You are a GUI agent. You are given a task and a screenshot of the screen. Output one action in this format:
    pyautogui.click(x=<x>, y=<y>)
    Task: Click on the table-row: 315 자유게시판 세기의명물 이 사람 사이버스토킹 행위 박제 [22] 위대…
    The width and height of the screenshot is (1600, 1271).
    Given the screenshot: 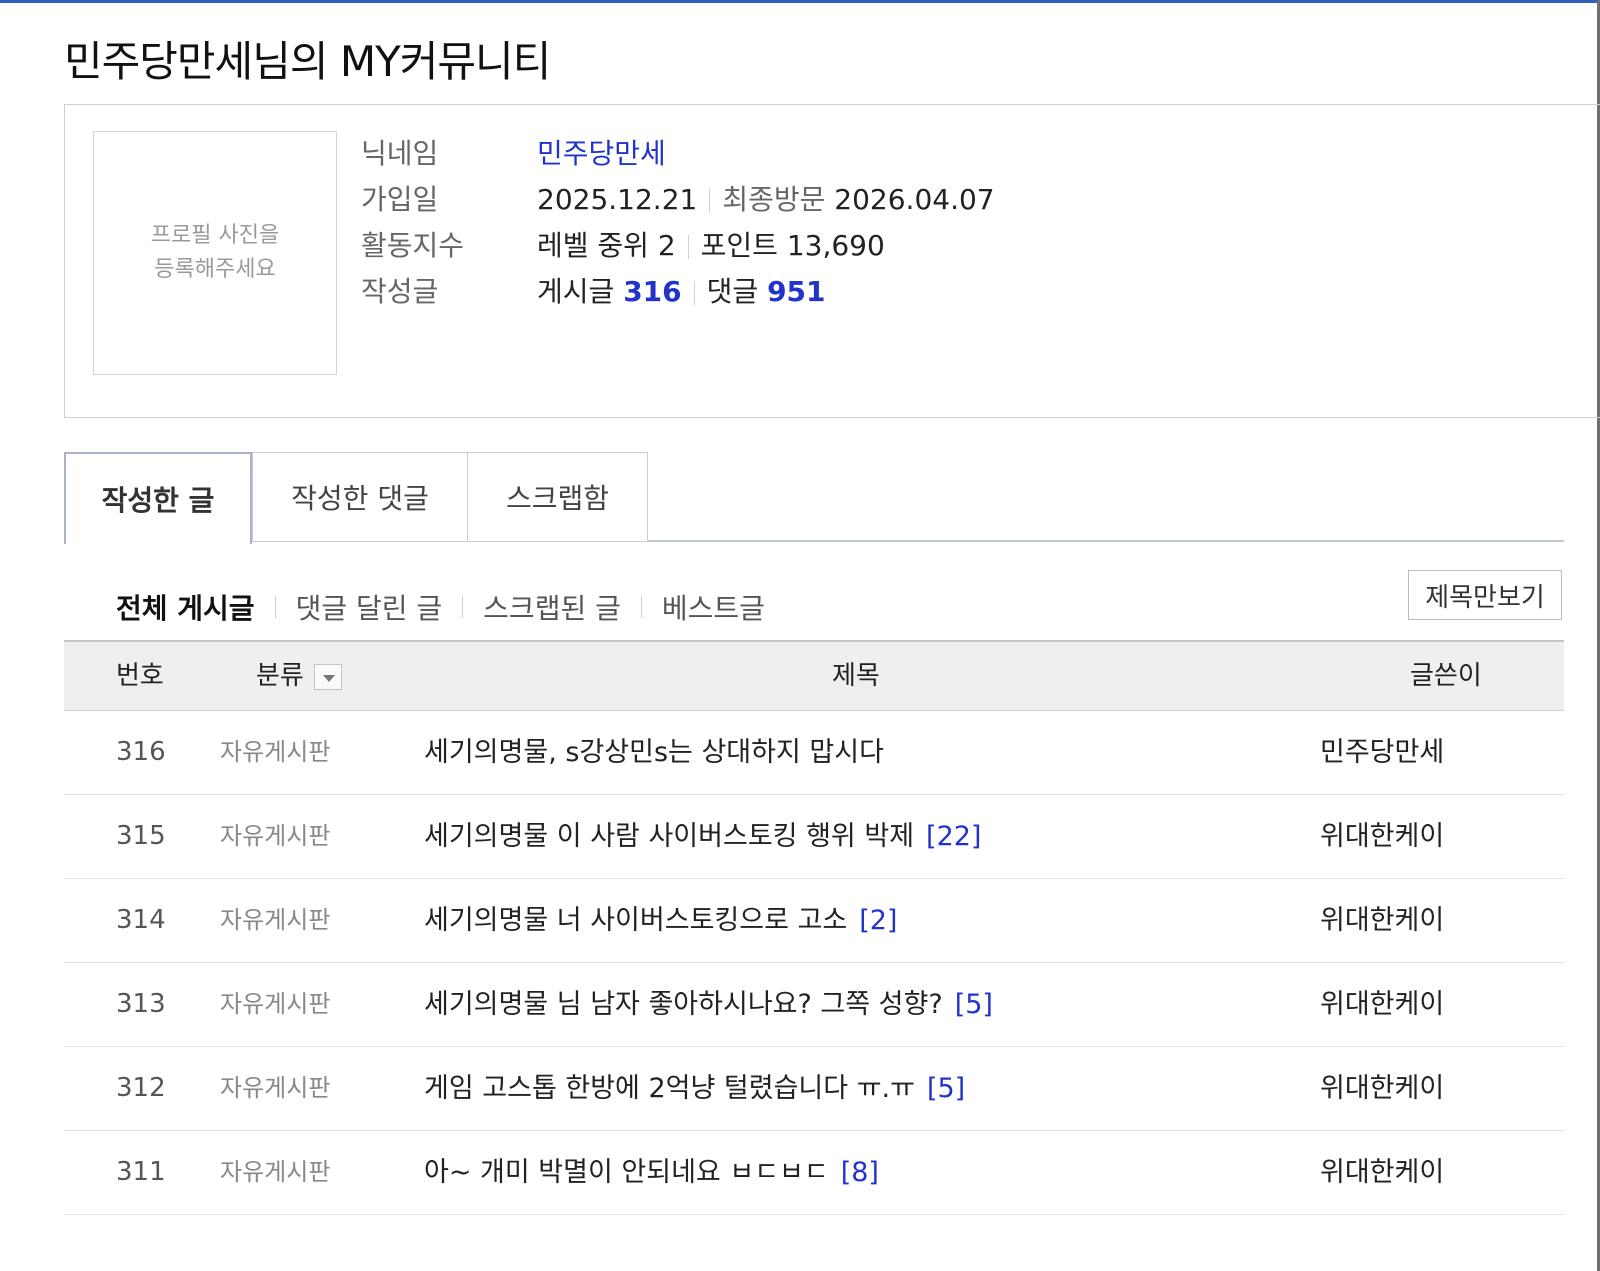 What is the action you would take?
    pyautogui.click(x=814, y=837)
    